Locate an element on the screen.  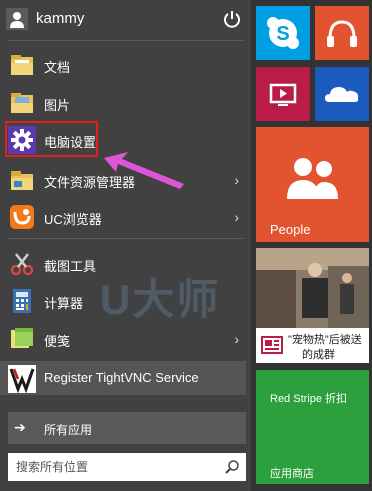
user-row: kammy is located at coordinates (125, 19).